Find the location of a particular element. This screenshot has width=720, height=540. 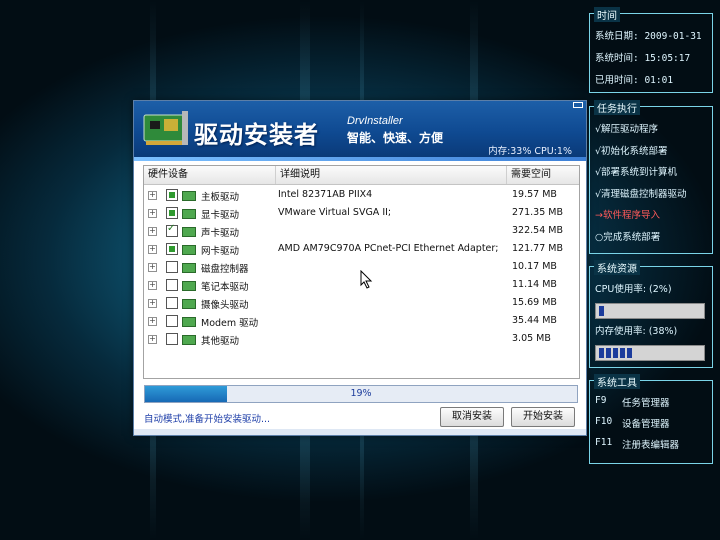

progress-label: 19% is located at coordinates (361, 393).